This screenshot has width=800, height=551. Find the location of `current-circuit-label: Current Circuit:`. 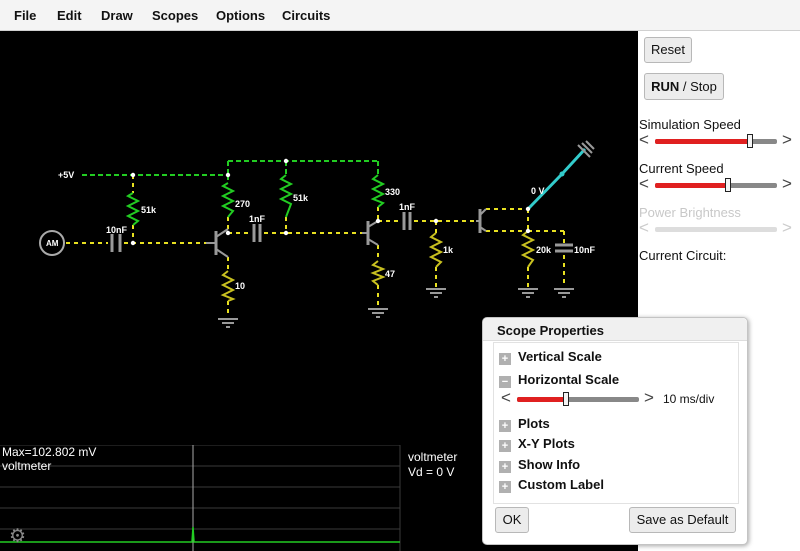

current-circuit-label: Current Circuit: is located at coordinates (683, 255).